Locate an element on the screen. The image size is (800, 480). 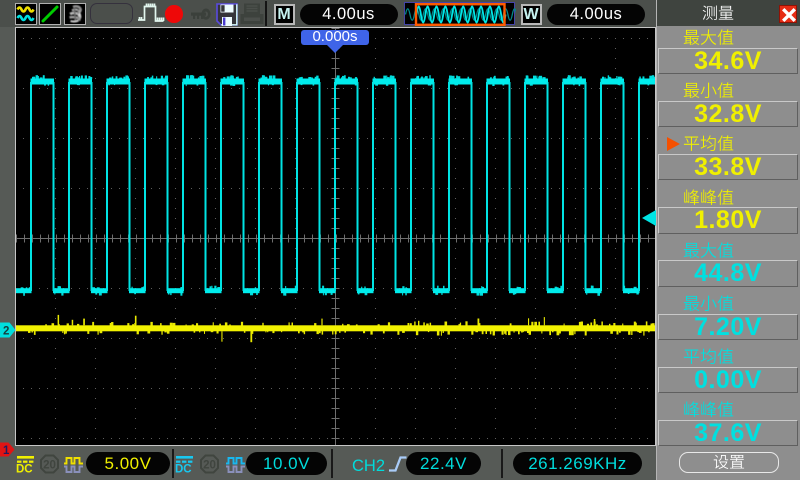
svg-text: 2 is located at coordinates (6, 332).